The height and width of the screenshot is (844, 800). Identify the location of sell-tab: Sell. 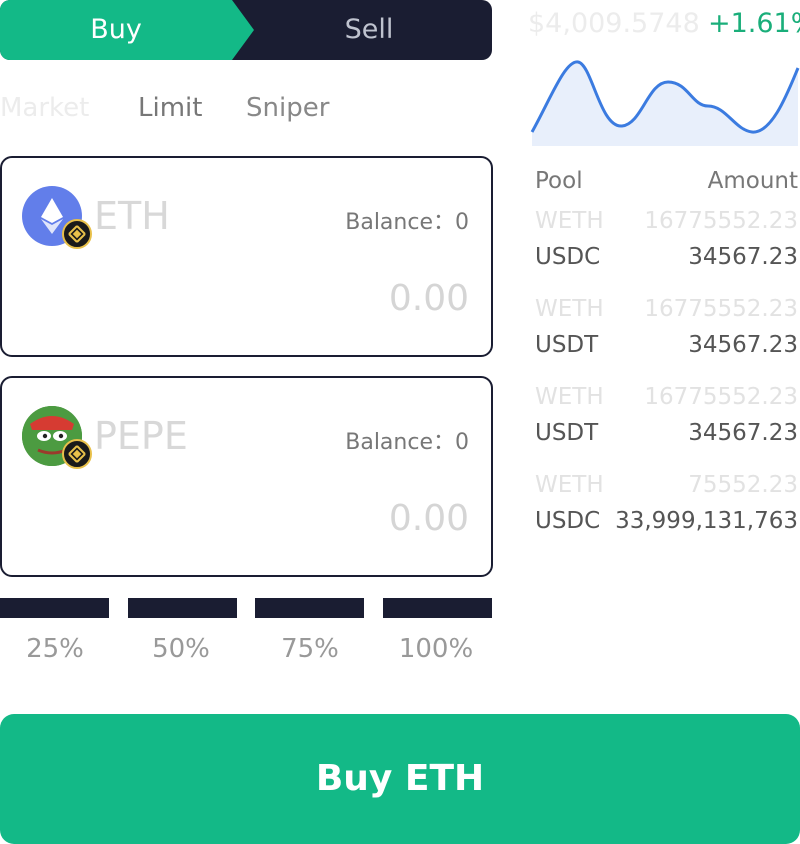
(369, 30).